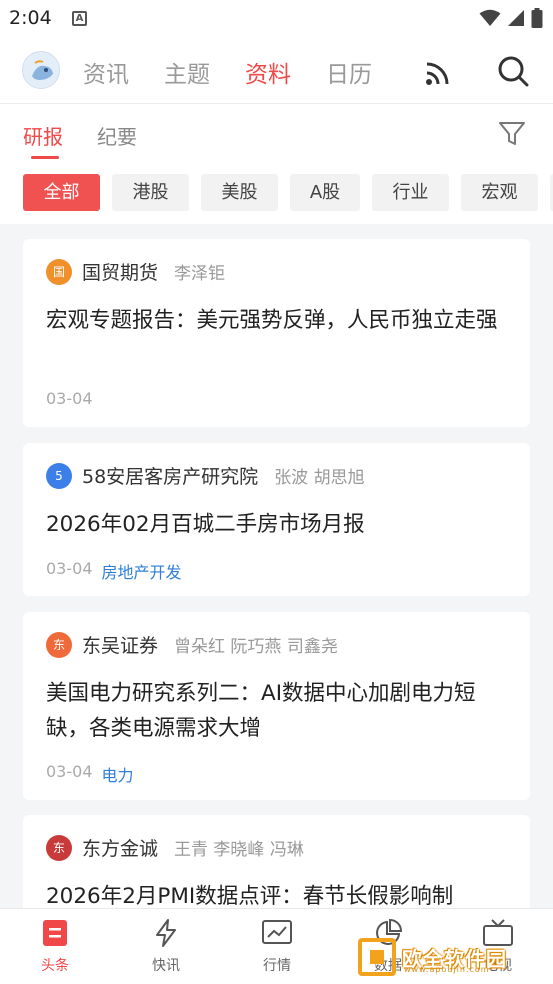 Image resolution: width=553 pixels, height=984 pixels. What do you see at coordinates (187, 72) in the screenshot?
I see `tab-topics: 主题` at bounding box center [187, 72].